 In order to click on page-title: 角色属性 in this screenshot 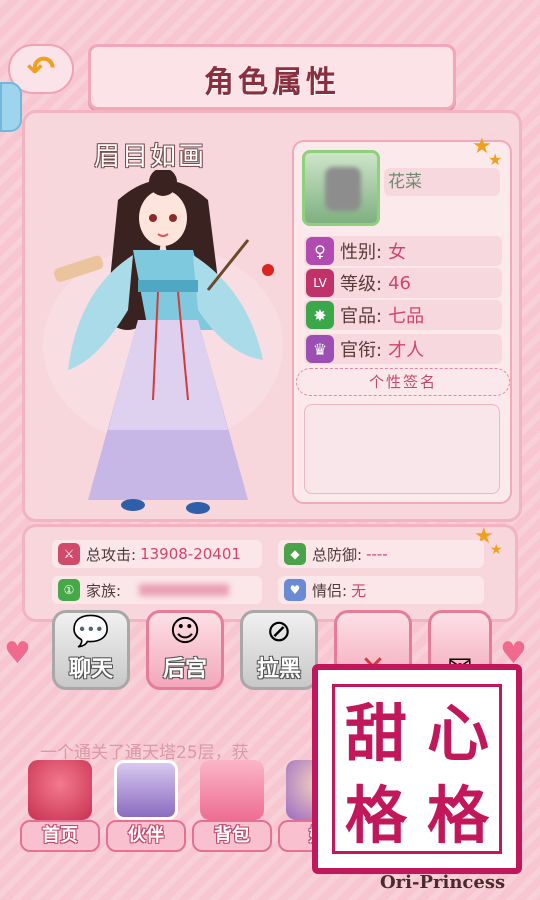, I will do `click(272, 82)`.